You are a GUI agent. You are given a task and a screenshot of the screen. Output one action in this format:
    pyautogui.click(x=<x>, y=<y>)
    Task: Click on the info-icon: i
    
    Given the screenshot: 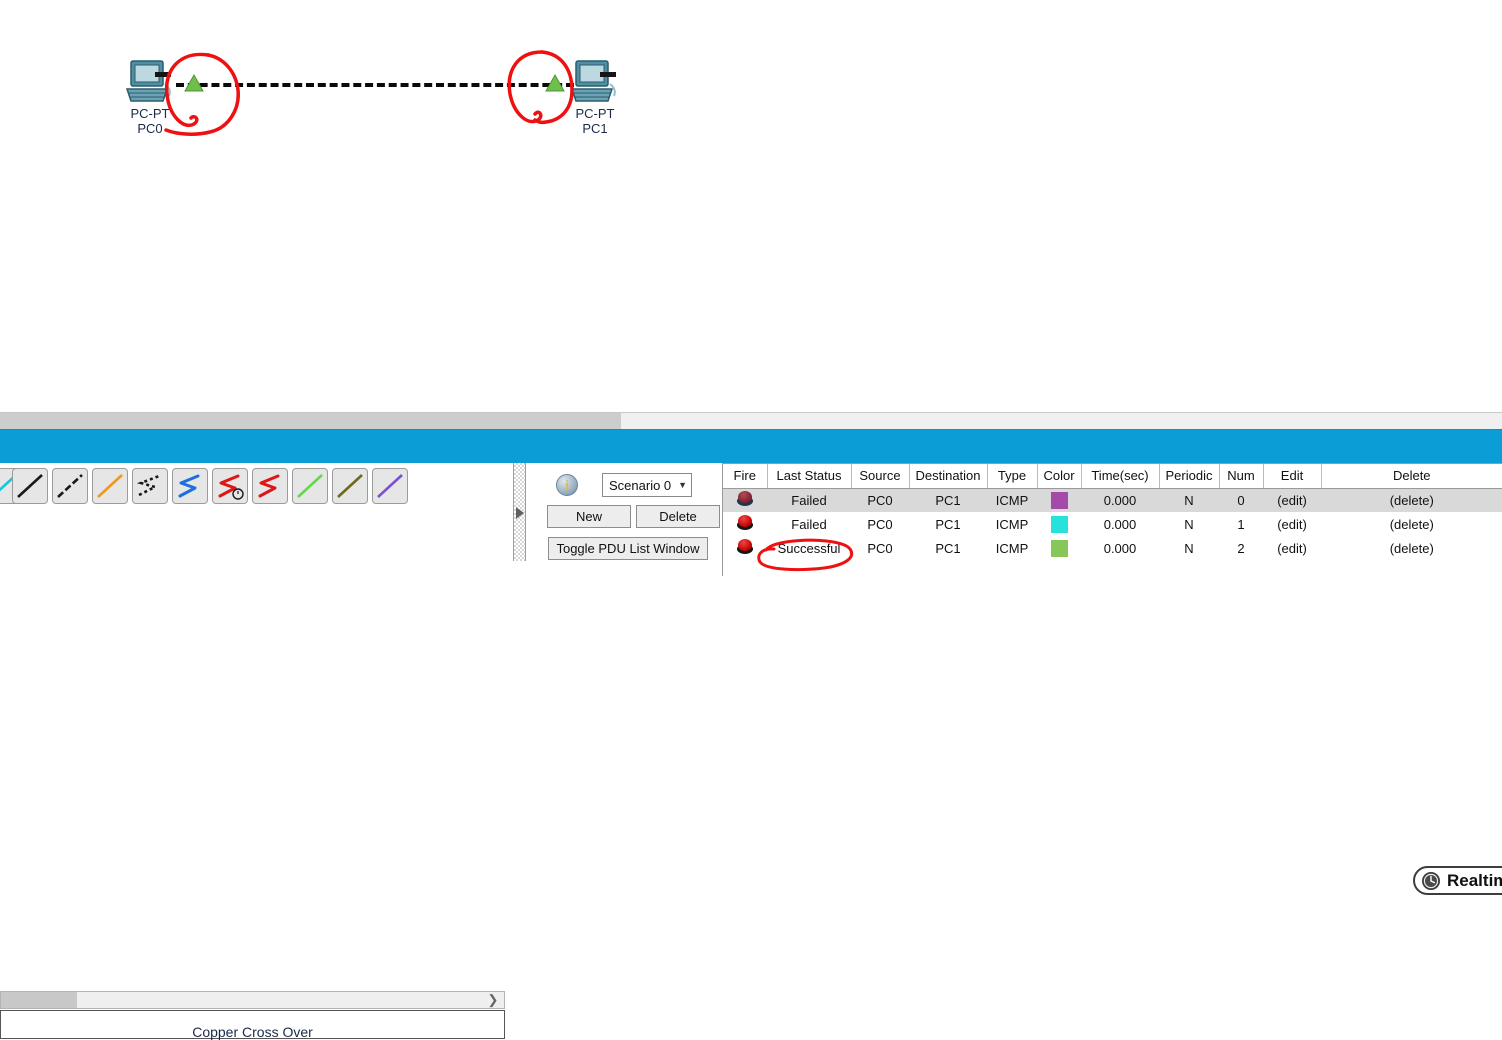 What is the action you would take?
    pyautogui.click(x=567, y=485)
    